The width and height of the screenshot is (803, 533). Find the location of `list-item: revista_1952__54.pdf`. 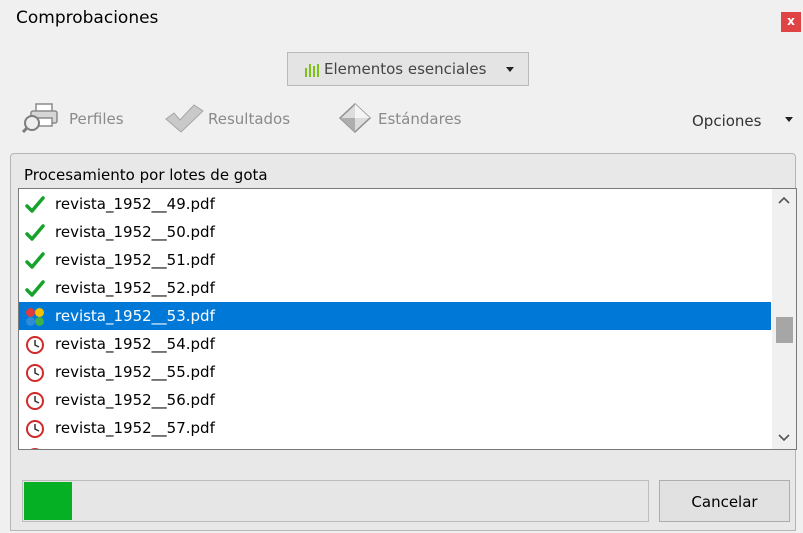

list-item: revista_1952__54.pdf is located at coordinates (395, 344).